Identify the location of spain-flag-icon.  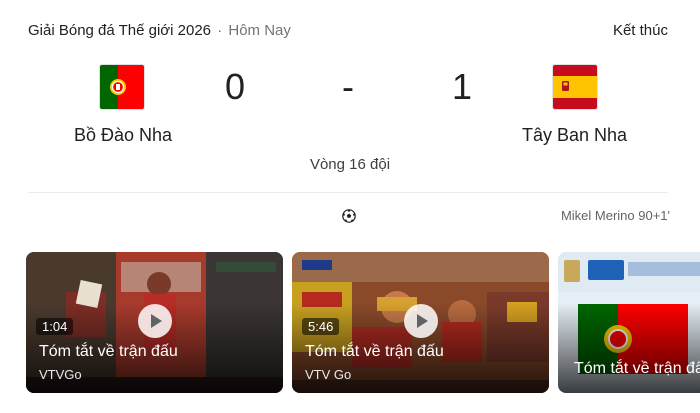
(575, 87).